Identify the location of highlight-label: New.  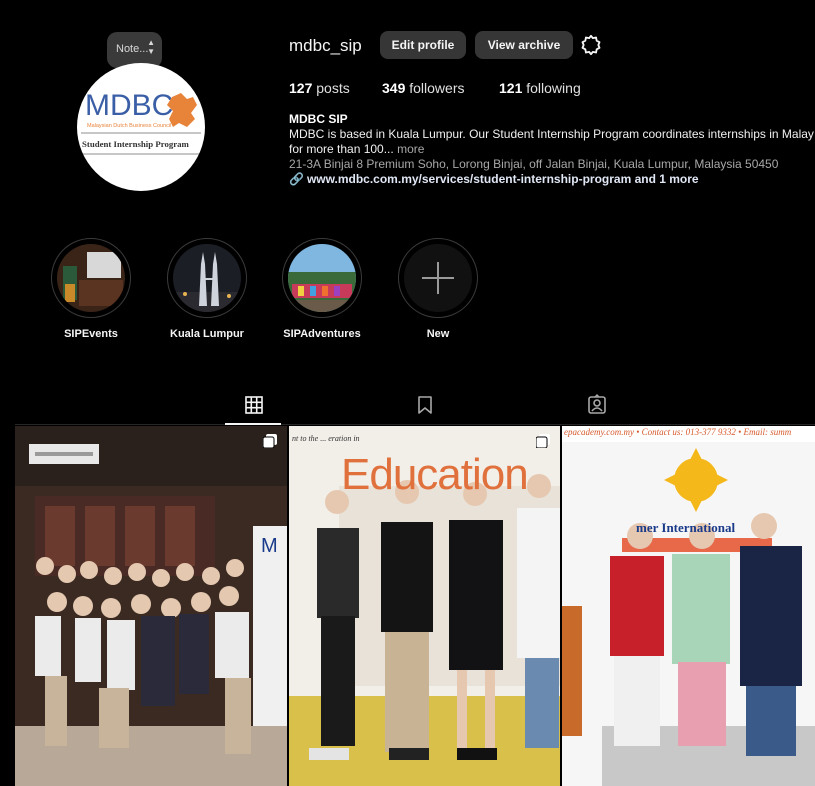
(438, 334).